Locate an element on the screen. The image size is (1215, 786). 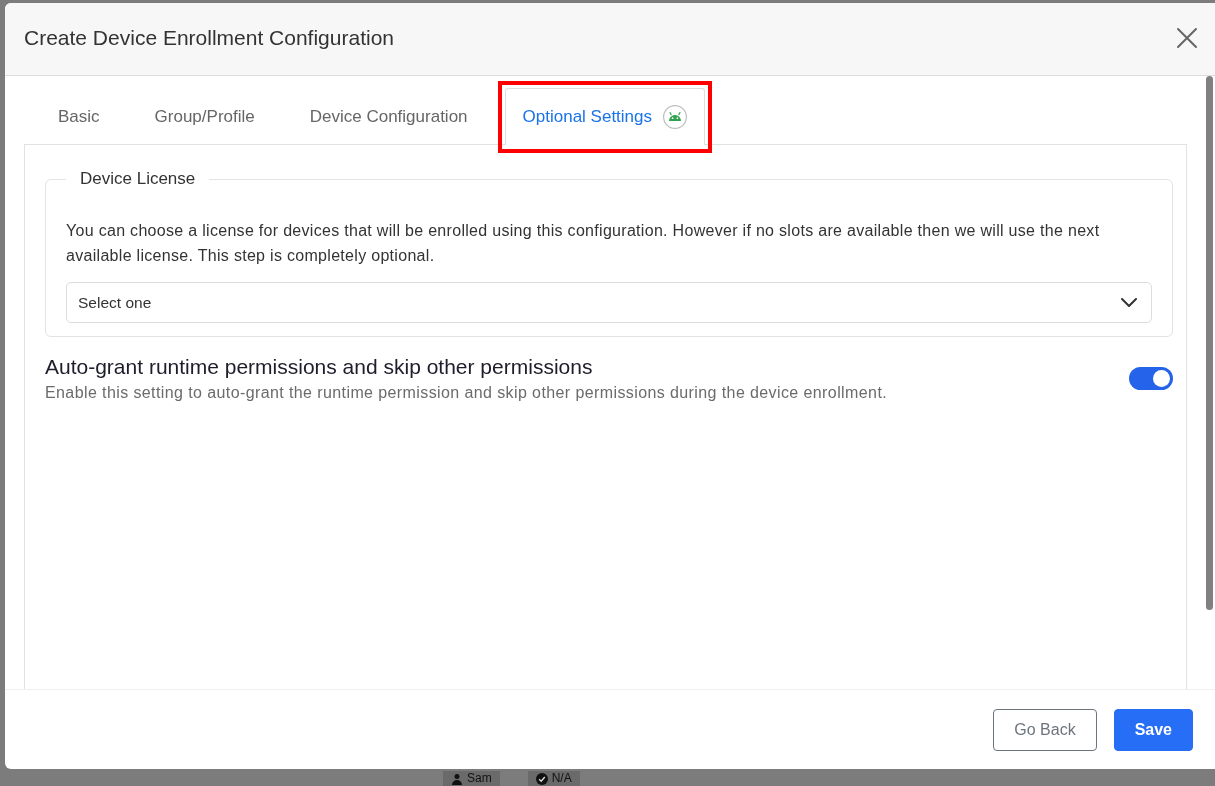
tab: Optional Settings is located at coordinates (605, 116).